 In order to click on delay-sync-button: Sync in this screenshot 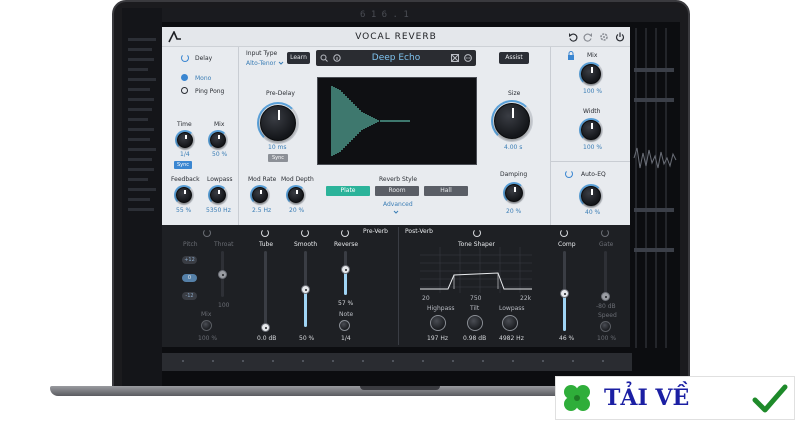, I will do `click(183, 165)`.